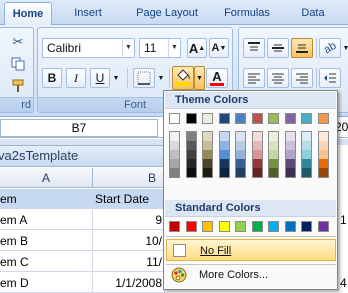 This screenshot has width=348, height=293. Describe the element at coordinates (344, 48) in the screenshot. I see `orientation-dropdown: ▼` at that location.